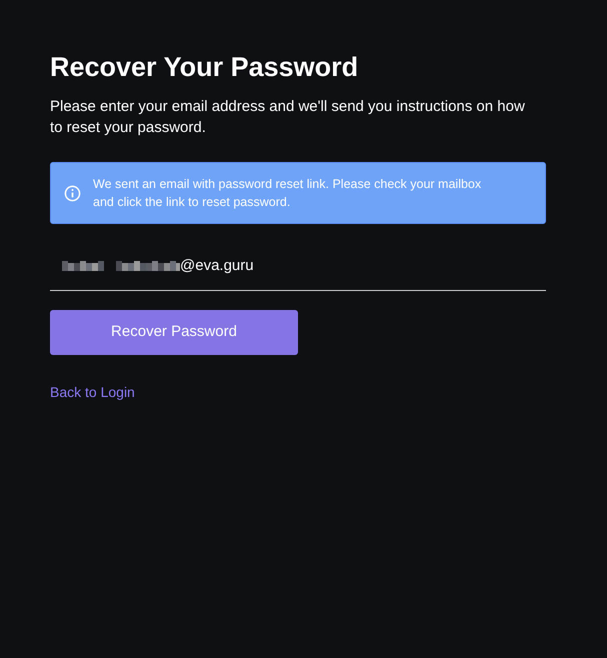  I want to click on info-icon, so click(72, 193).